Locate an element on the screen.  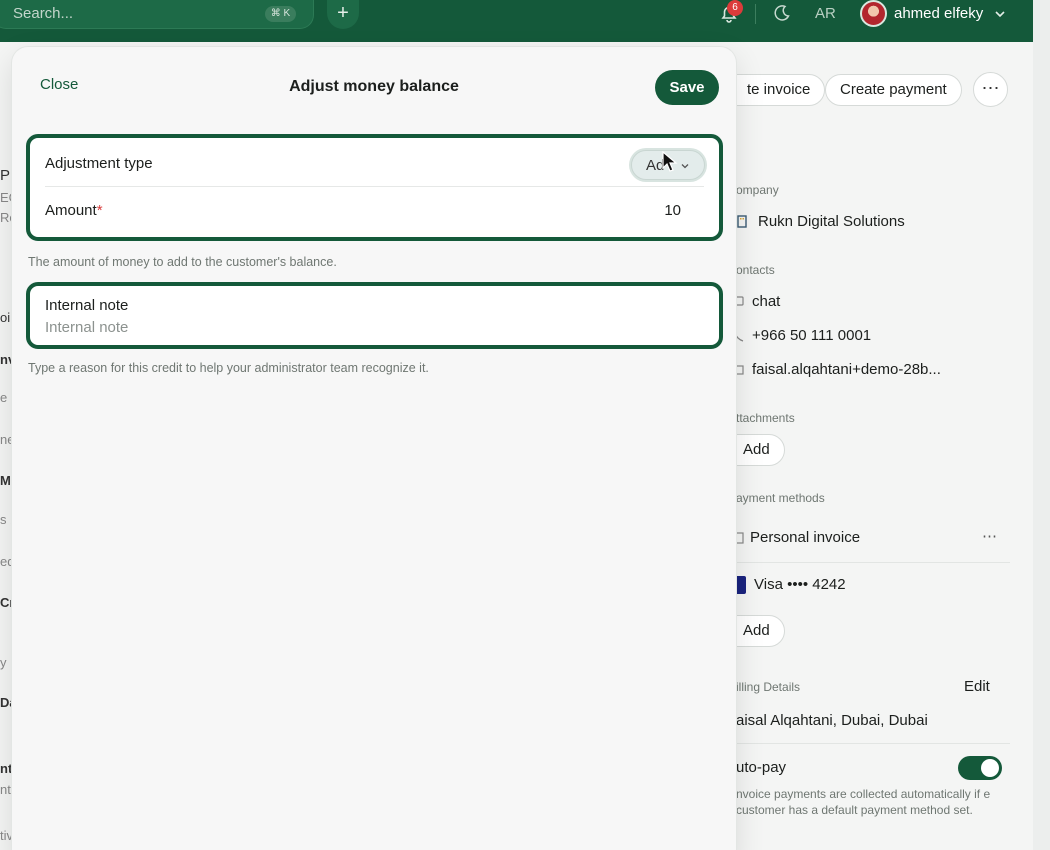
left-fragment: oi is located at coordinates (5, 317).